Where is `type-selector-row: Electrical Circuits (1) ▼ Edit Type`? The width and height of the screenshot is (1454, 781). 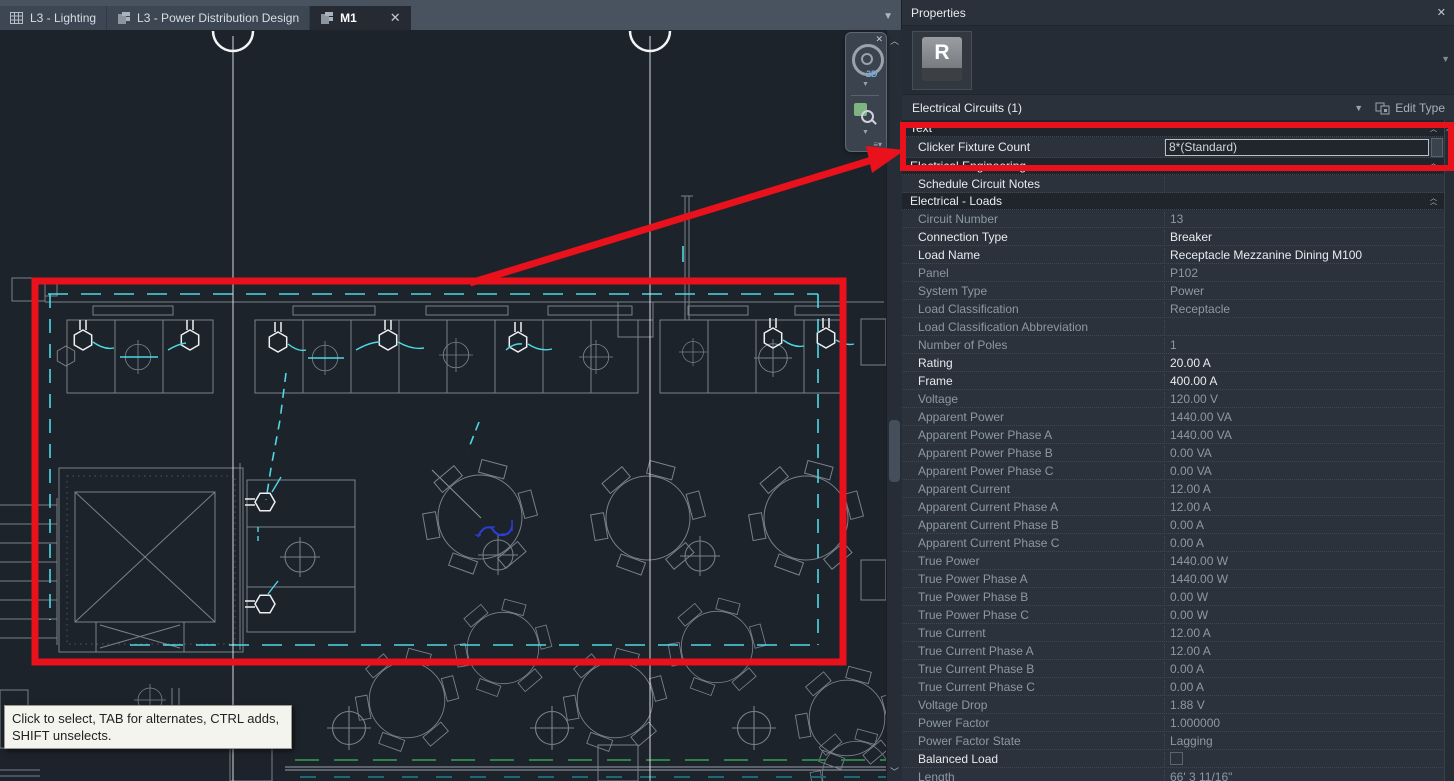
type-selector-row: Electrical Circuits (1) ▼ Edit Type is located at coordinates (1178, 108).